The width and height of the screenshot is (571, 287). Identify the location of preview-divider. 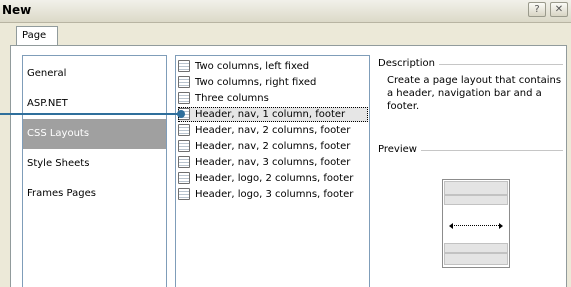
(490, 150).